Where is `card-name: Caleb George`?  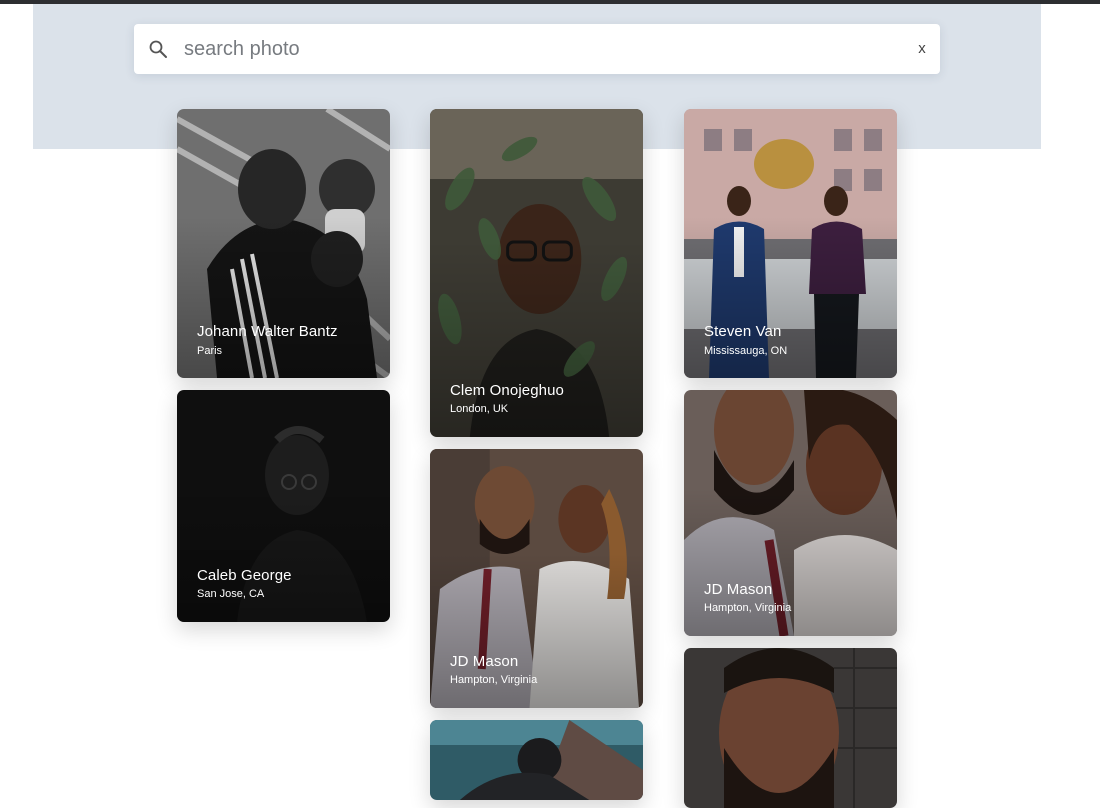
card-name: Caleb George is located at coordinates (244, 575).